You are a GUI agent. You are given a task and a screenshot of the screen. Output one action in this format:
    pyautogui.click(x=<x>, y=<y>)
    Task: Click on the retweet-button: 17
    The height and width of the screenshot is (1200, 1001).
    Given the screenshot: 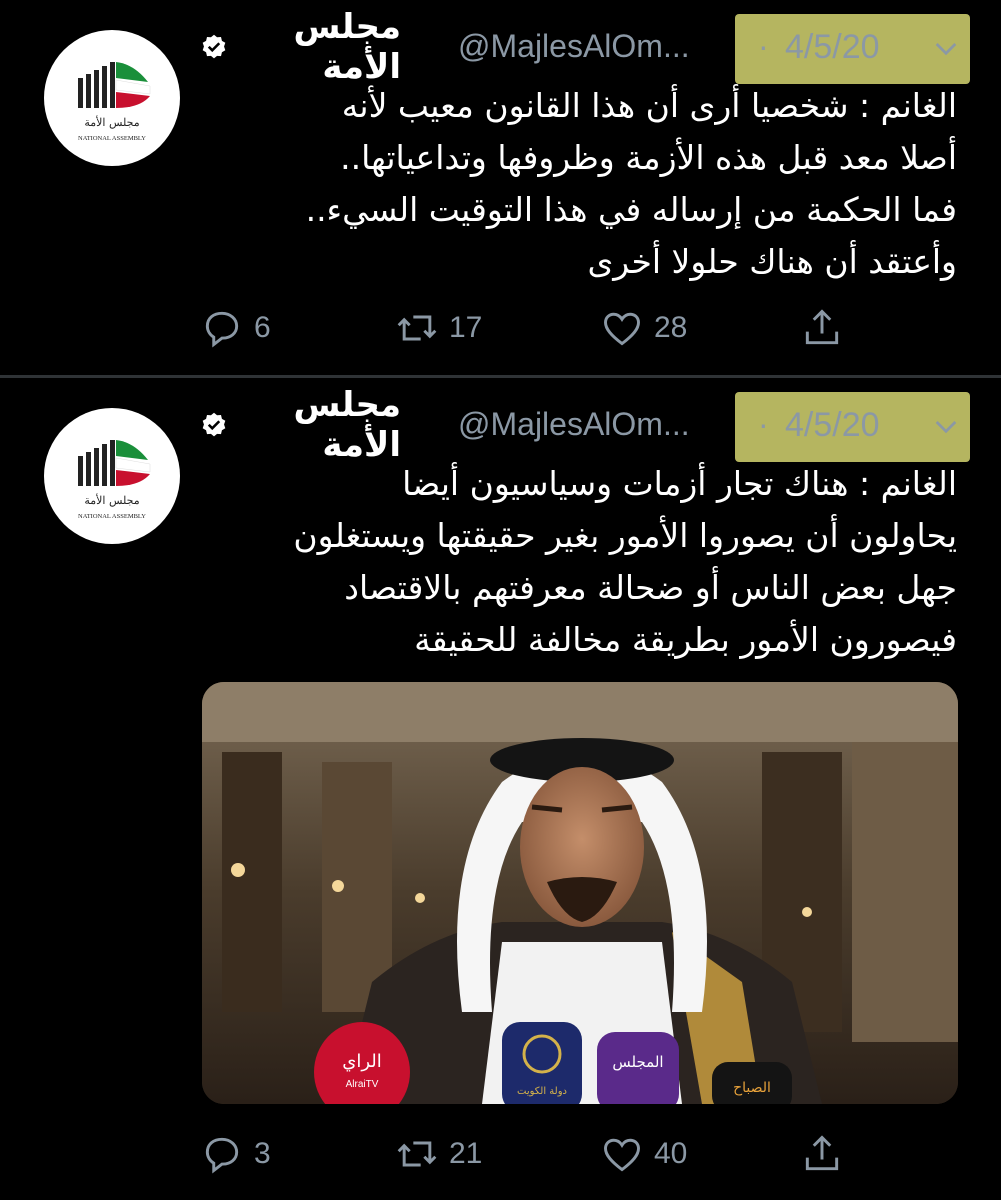 What is the action you would take?
    pyautogui.click(x=438, y=328)
    